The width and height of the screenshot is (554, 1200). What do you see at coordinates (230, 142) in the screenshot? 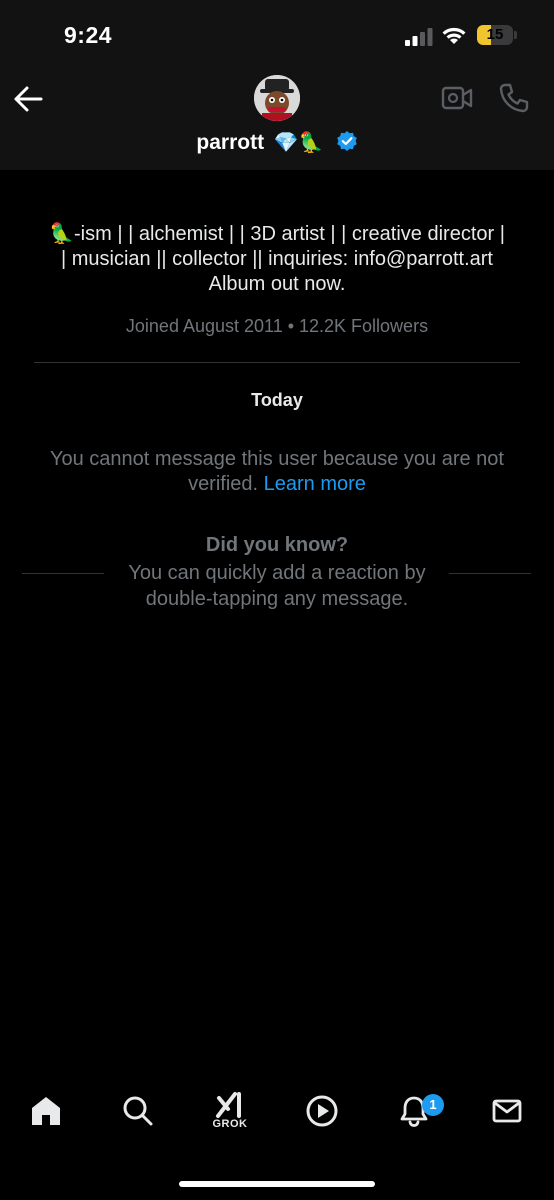
I see `display-name: parrott` at bounding box center [230, 142].